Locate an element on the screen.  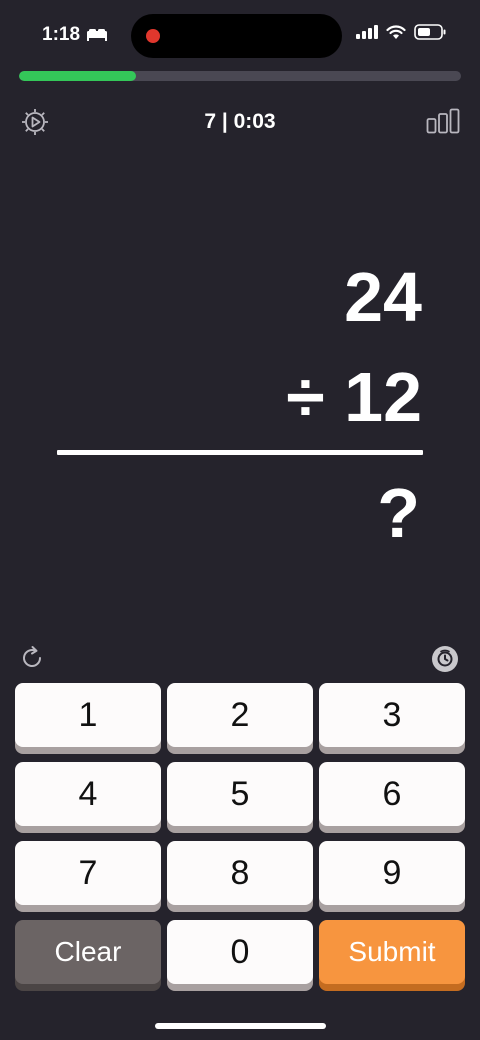
timer-icon is located at coordinates (445, 658).